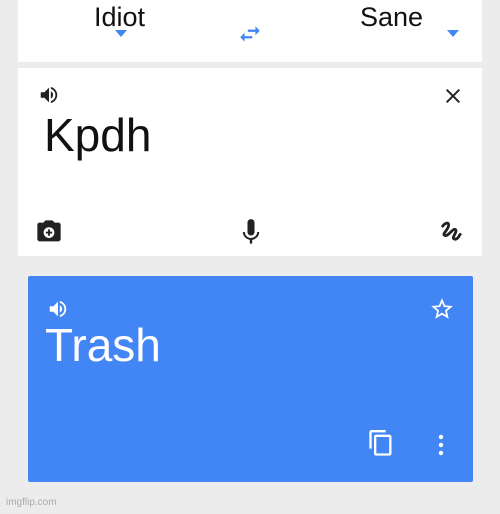  Describe the element at coordinates (251, 232) in the screenshot. I see `microphone-icon` at that location.